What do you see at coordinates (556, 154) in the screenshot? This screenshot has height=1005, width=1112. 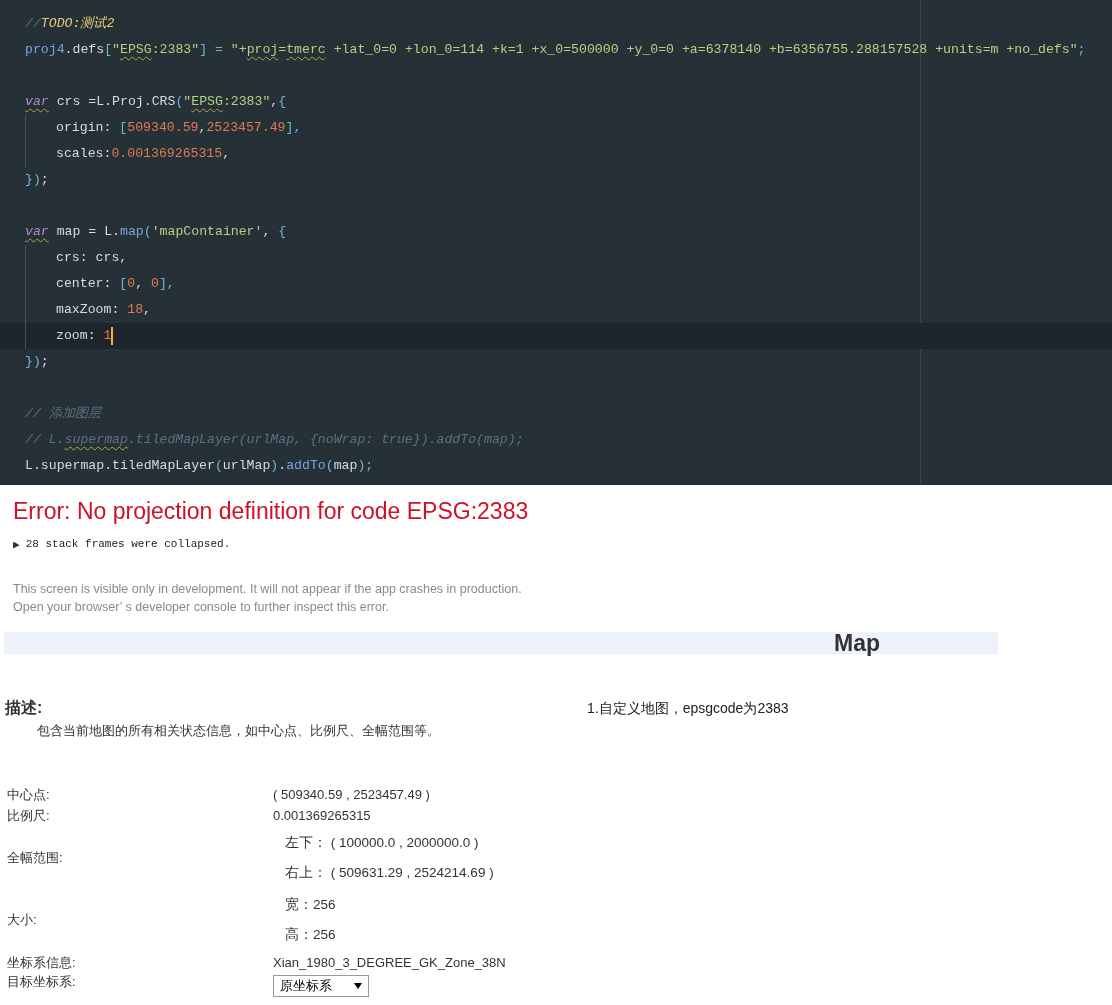 I see `code-line: scales:0.001369265315,` at bounding box center [556, 154].